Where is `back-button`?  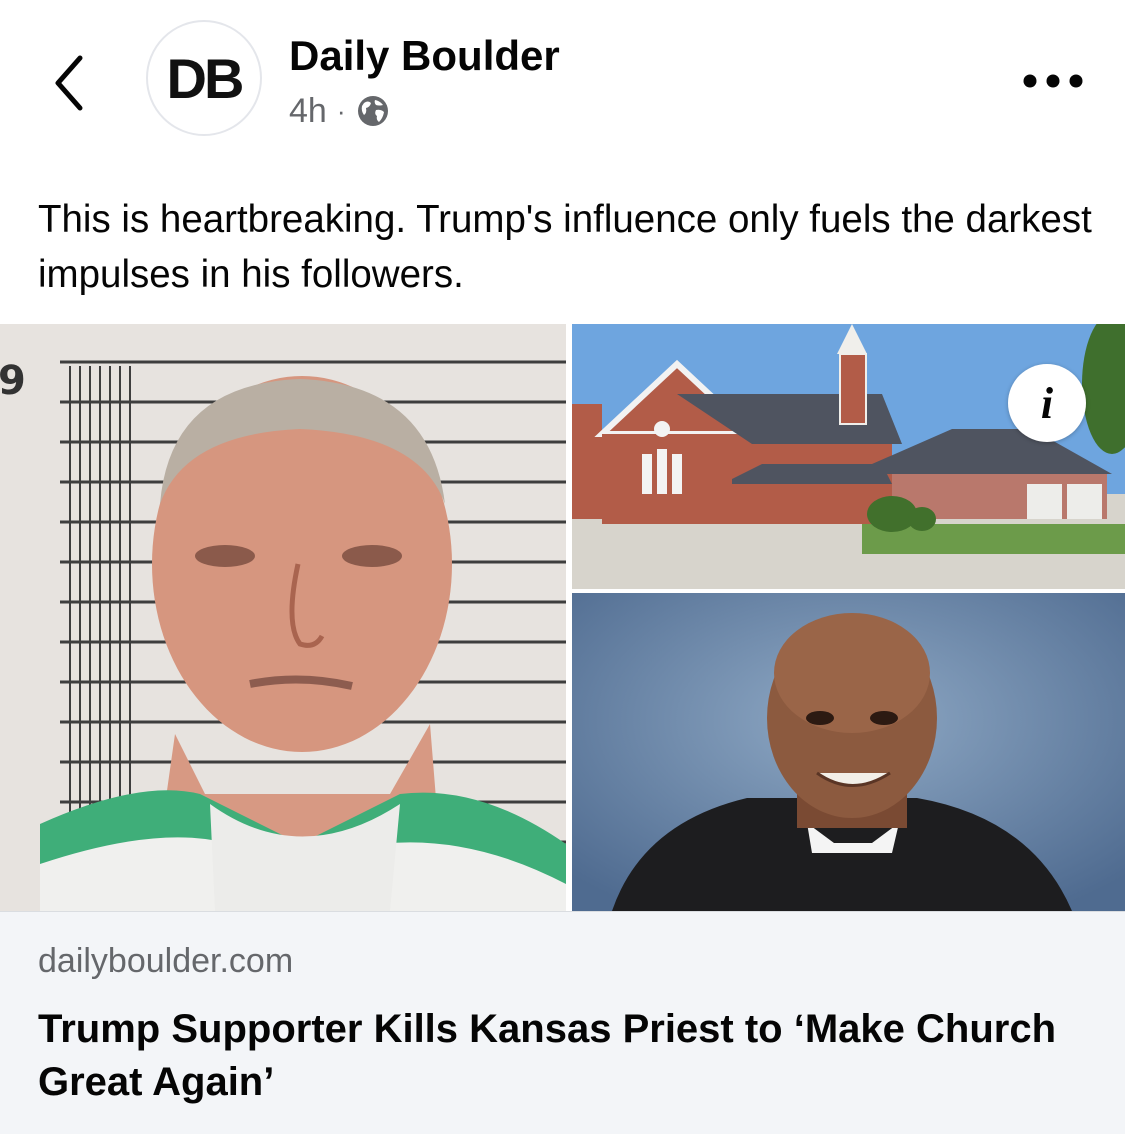 back-button is located at coordinates (70, 81).